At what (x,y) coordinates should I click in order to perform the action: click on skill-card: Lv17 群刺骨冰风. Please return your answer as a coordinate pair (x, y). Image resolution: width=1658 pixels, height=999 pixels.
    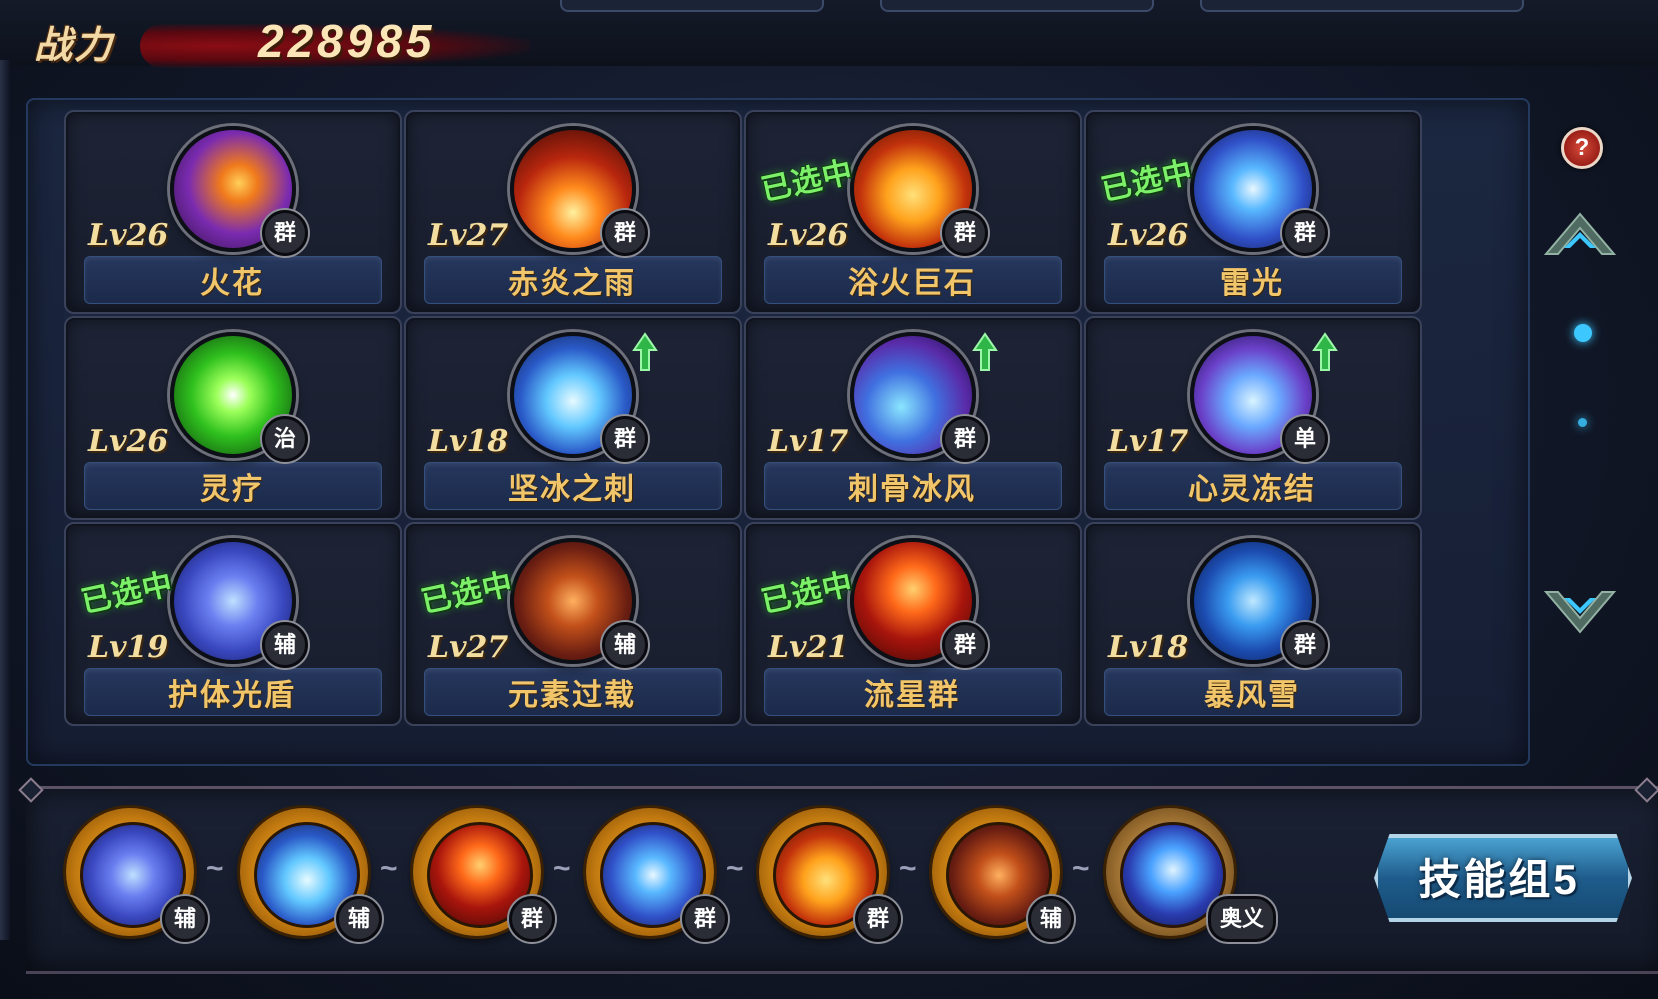
    Looking at the image, I should click on (913, 418).